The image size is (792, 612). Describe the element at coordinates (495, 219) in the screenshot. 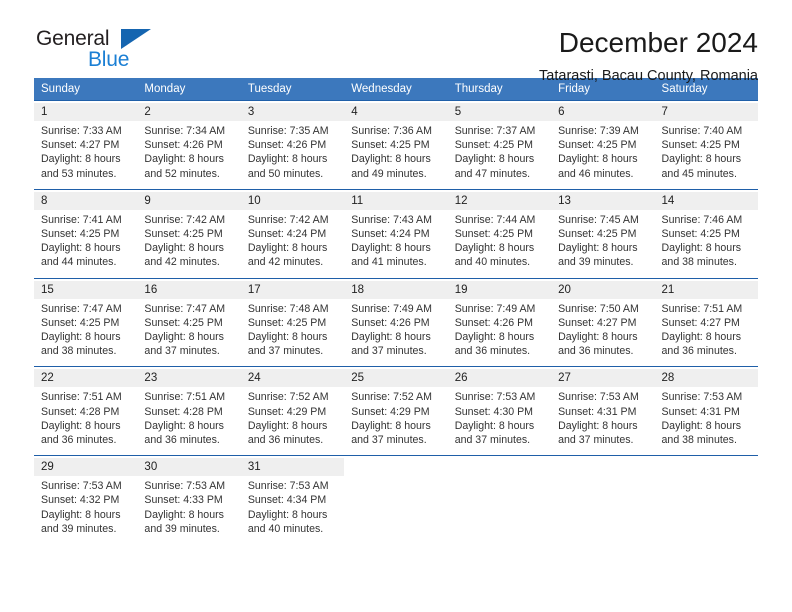

I see `day-sunrise: Sunrise: 7:44 AM` at that location.